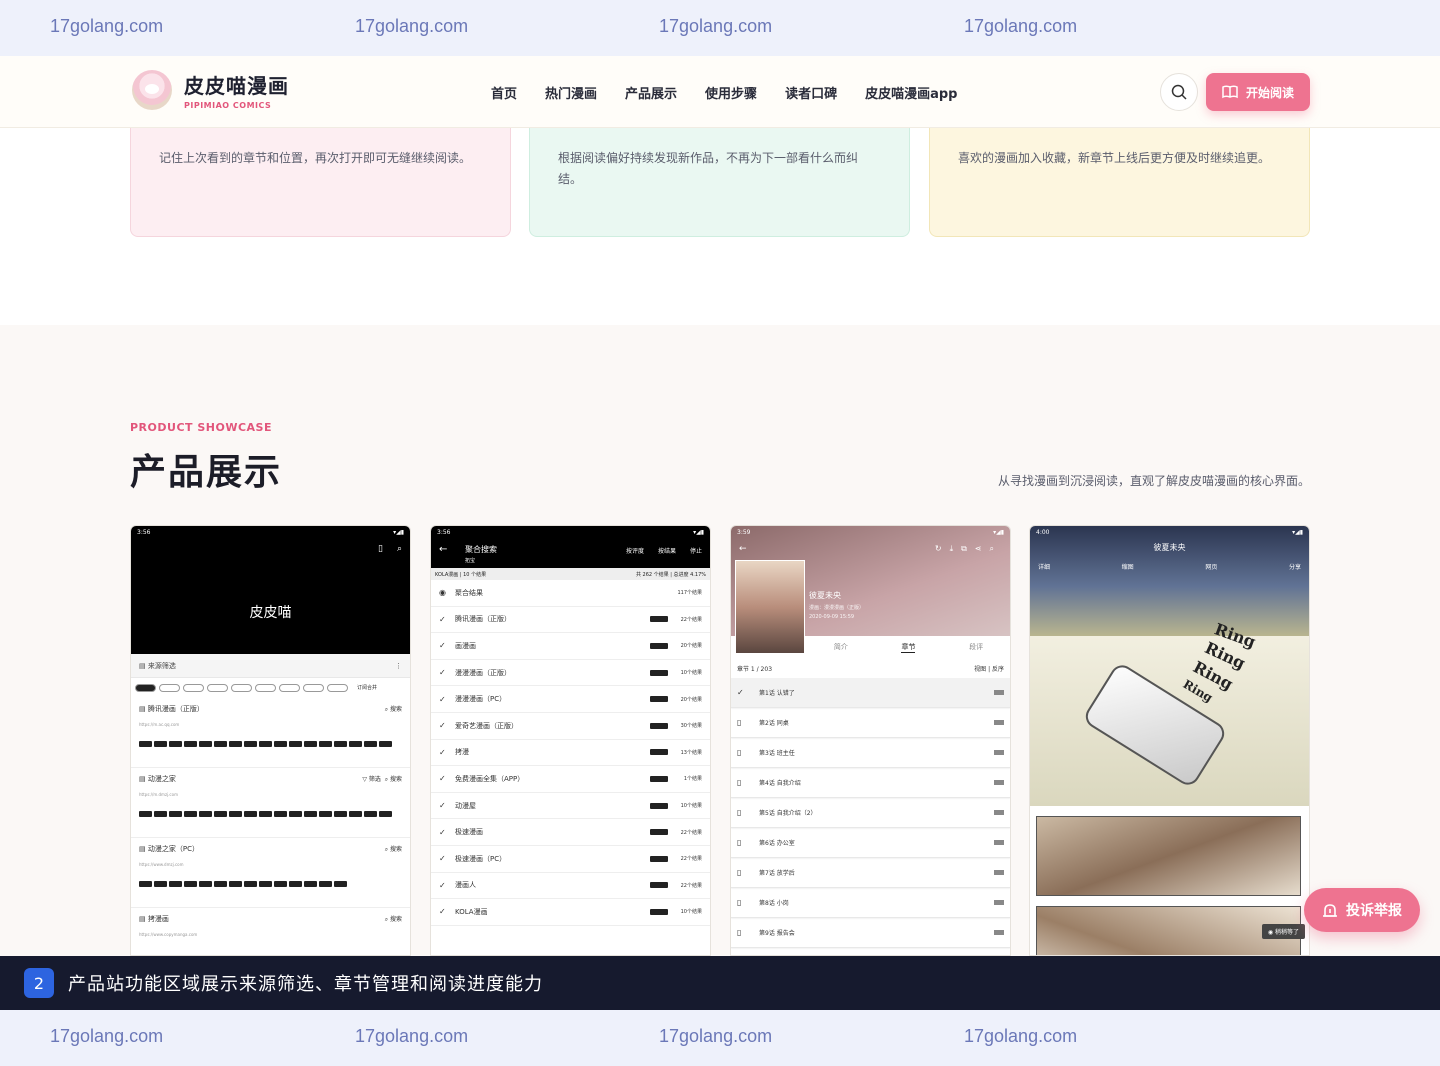  Describe the element at coordinates (634, 551) in the screenshot. I see `sort-action: 按评度` at that location.